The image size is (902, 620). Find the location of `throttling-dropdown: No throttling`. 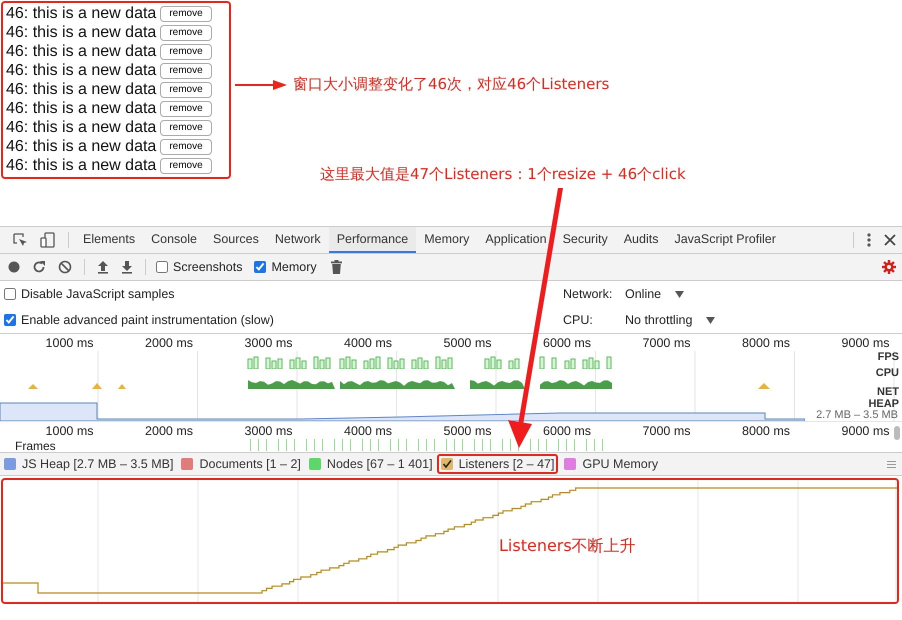

throttling-dropdown: No throttling is located at coordinates (670, 320).